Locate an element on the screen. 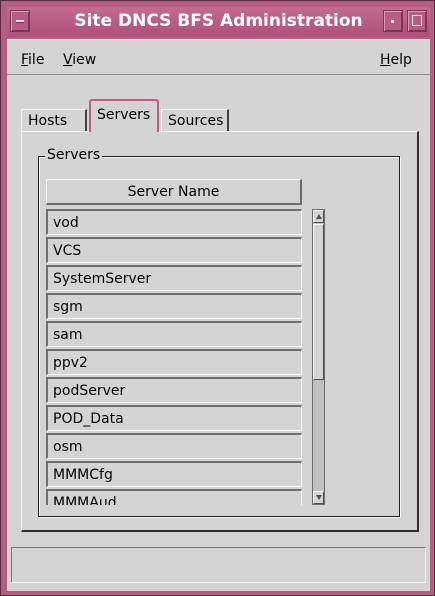  menu-file-mnemonic: F is located at coordinates (25, 60).